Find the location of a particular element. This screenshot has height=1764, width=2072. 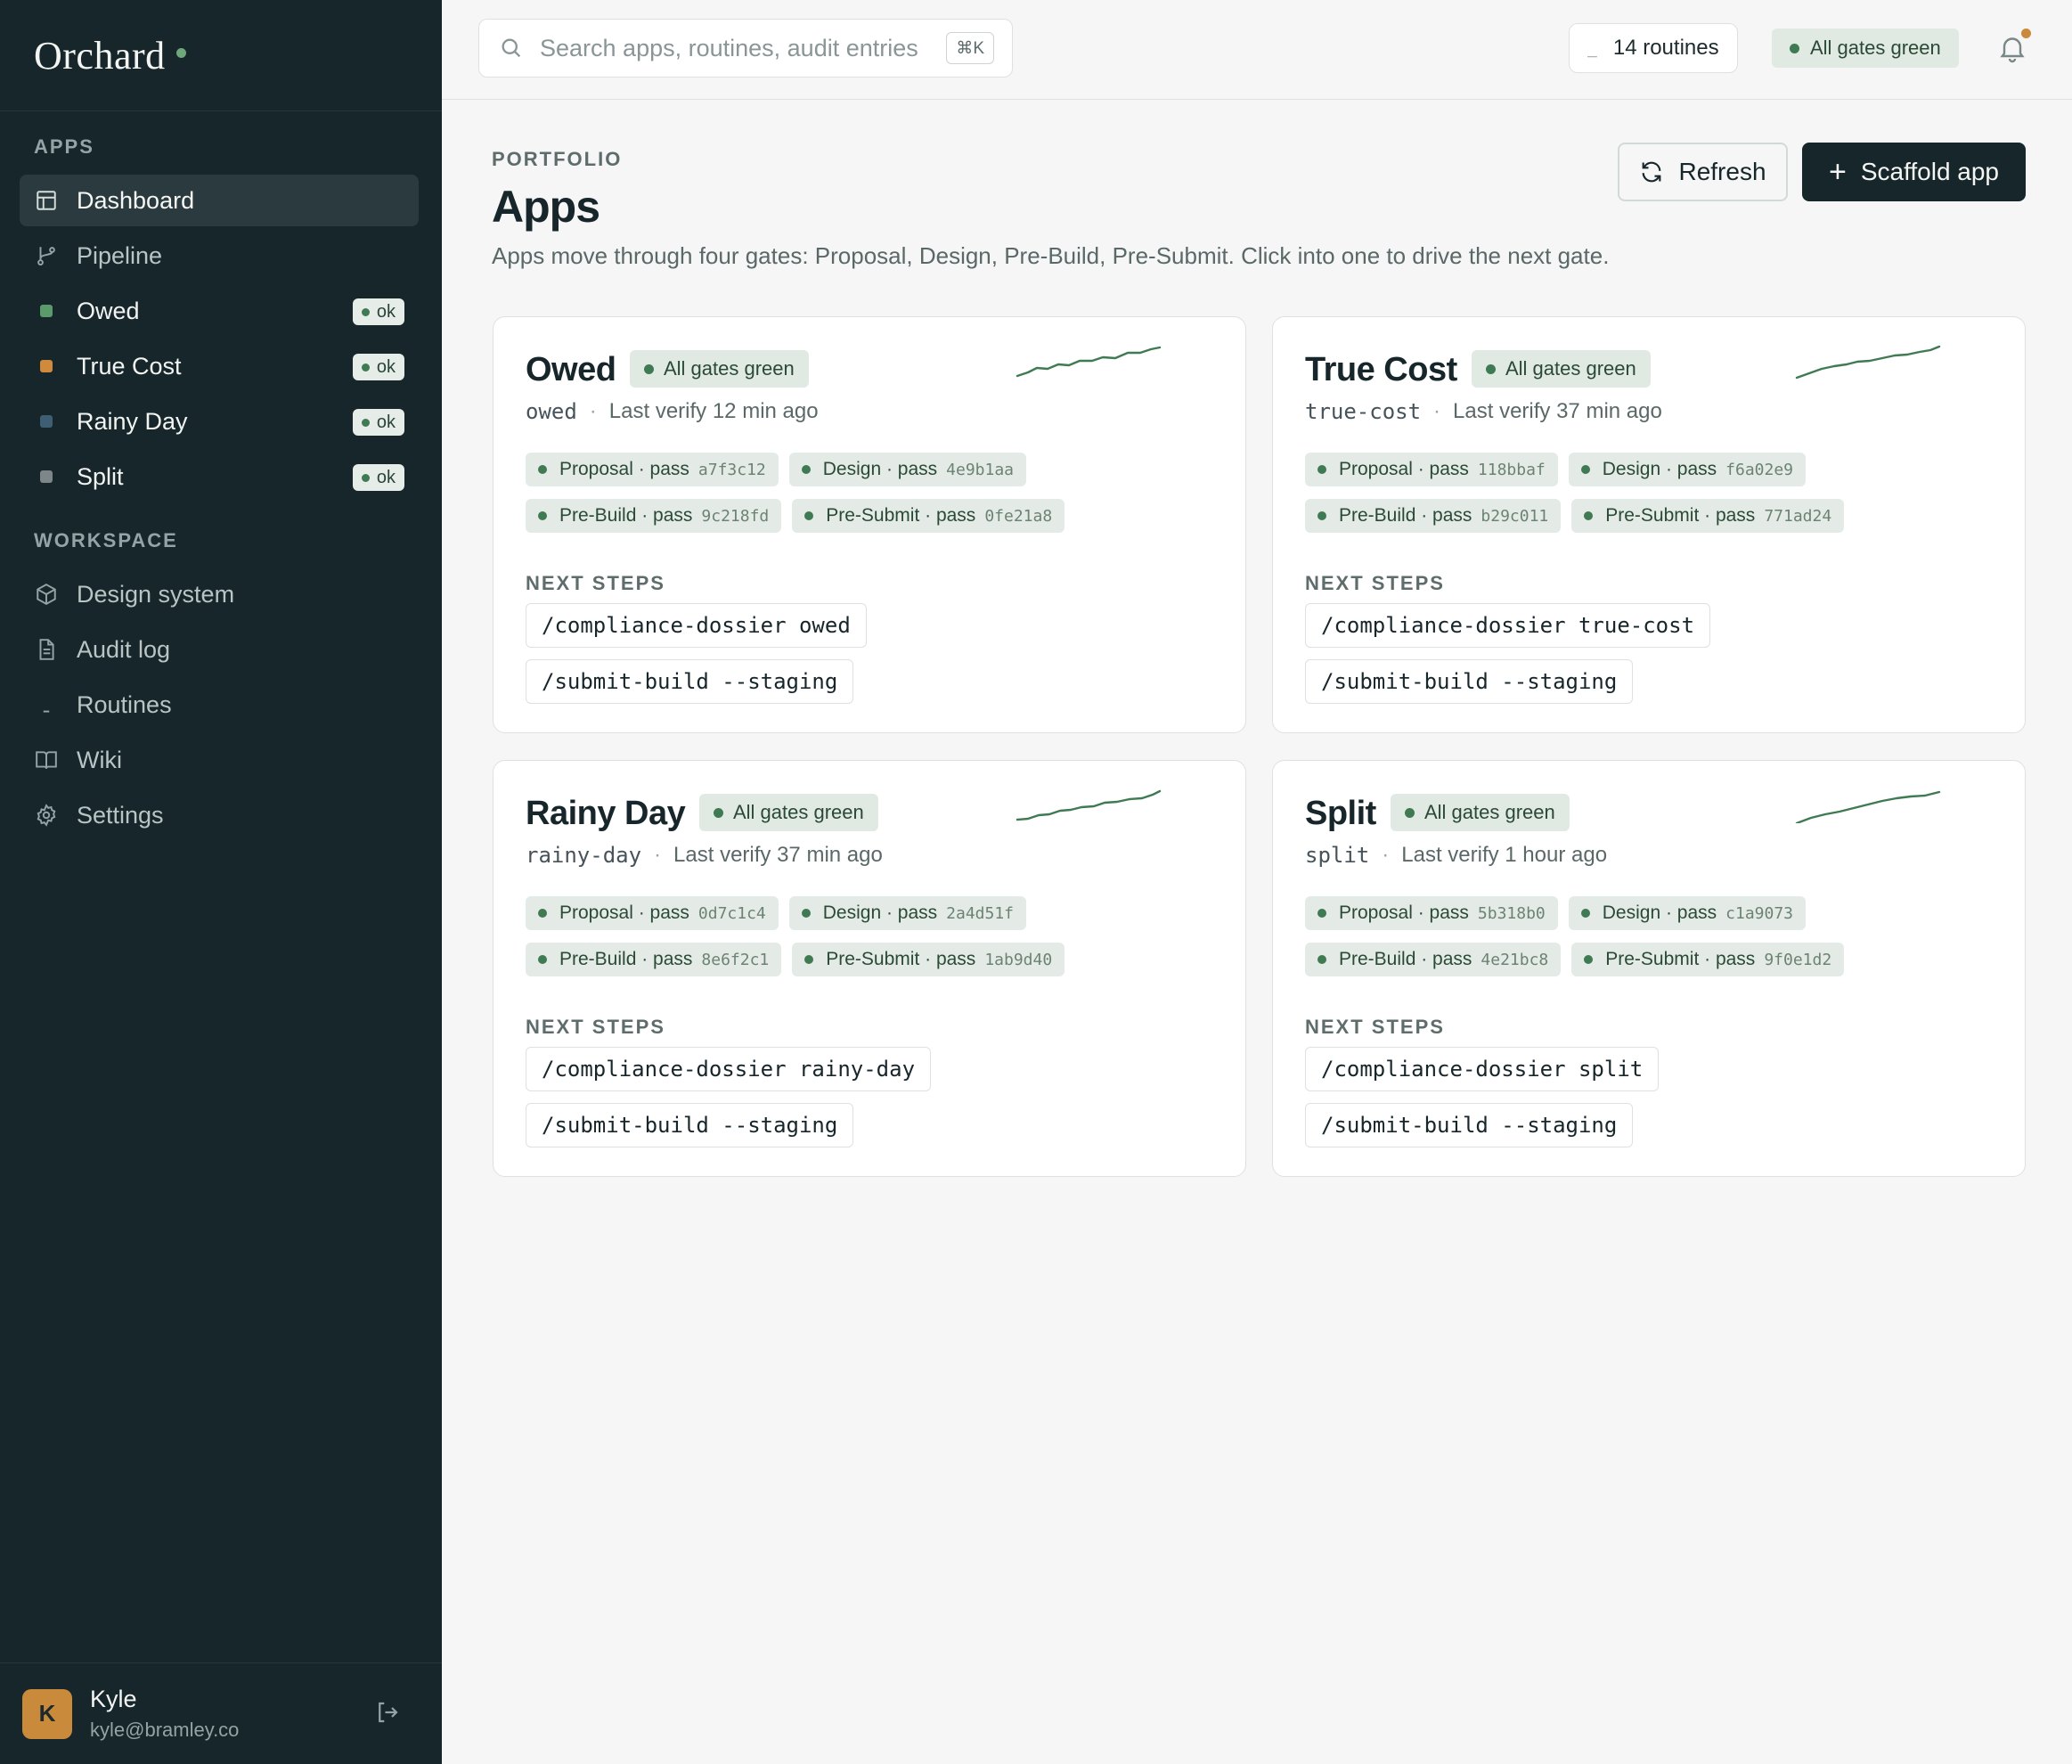

gate-badge: Design · pass c1a9073 is located at coordinates (1687, 913).